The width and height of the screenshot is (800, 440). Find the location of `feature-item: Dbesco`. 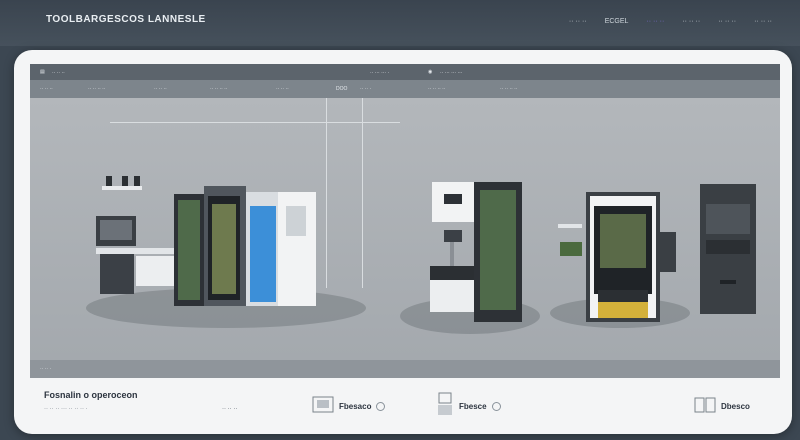

feature-item: Dbesco is located at coordinates (722, 406).